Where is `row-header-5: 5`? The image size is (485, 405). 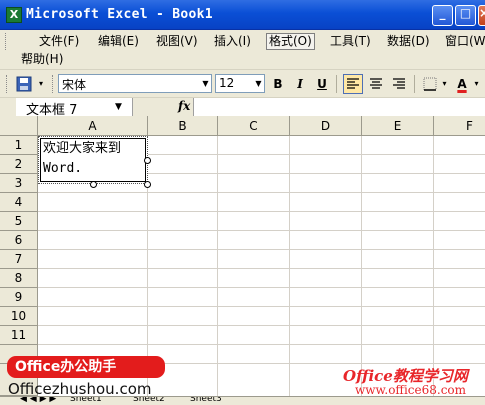 row-header-5: 5 is located at coordinates (19, 221).